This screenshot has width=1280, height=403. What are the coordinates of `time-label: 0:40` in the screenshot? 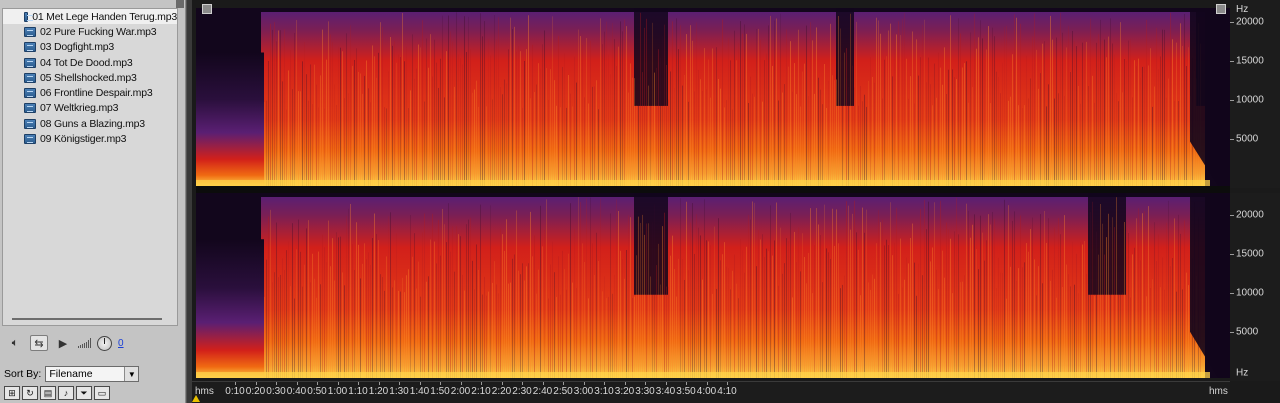 It's located at (296, 391).